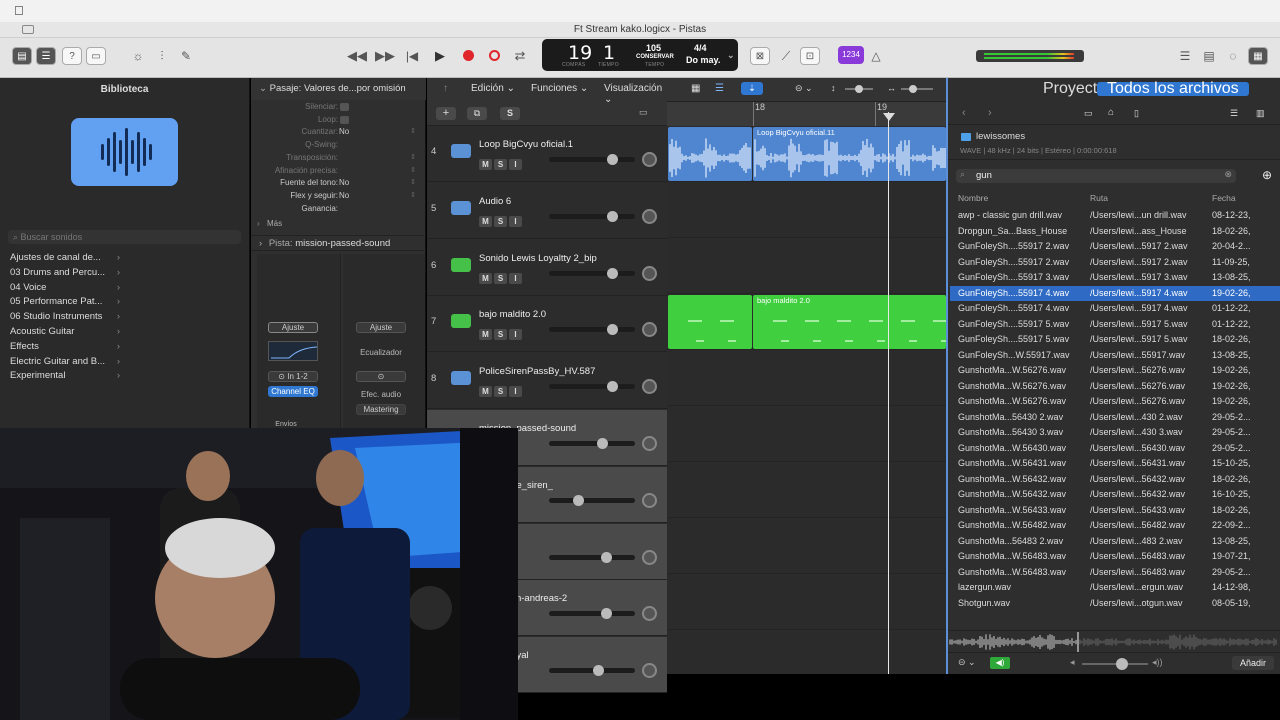  Describe the element at coordinates (468, 56) in the screenshot. I see `record-button` at that location.